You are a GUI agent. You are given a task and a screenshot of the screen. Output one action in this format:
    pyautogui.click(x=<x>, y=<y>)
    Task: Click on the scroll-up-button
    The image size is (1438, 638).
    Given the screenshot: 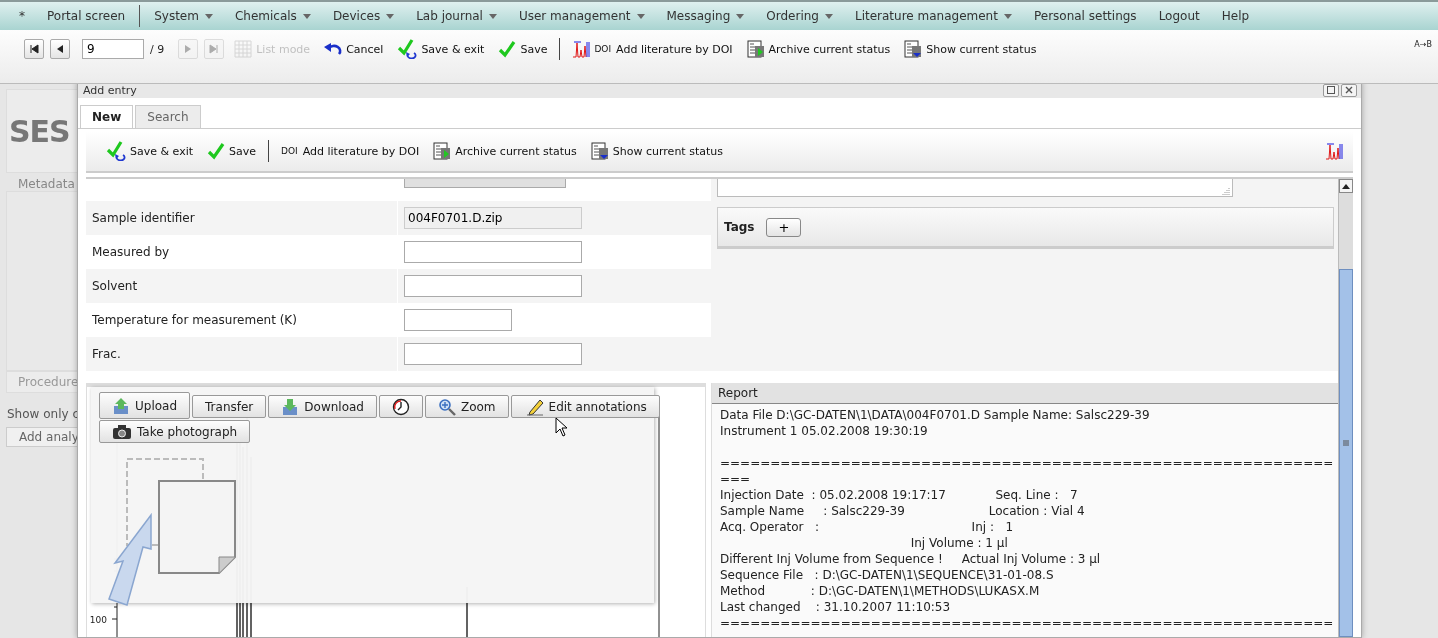 What is the action you would take?
    pyautogui.click(x=1346, y=186)
    